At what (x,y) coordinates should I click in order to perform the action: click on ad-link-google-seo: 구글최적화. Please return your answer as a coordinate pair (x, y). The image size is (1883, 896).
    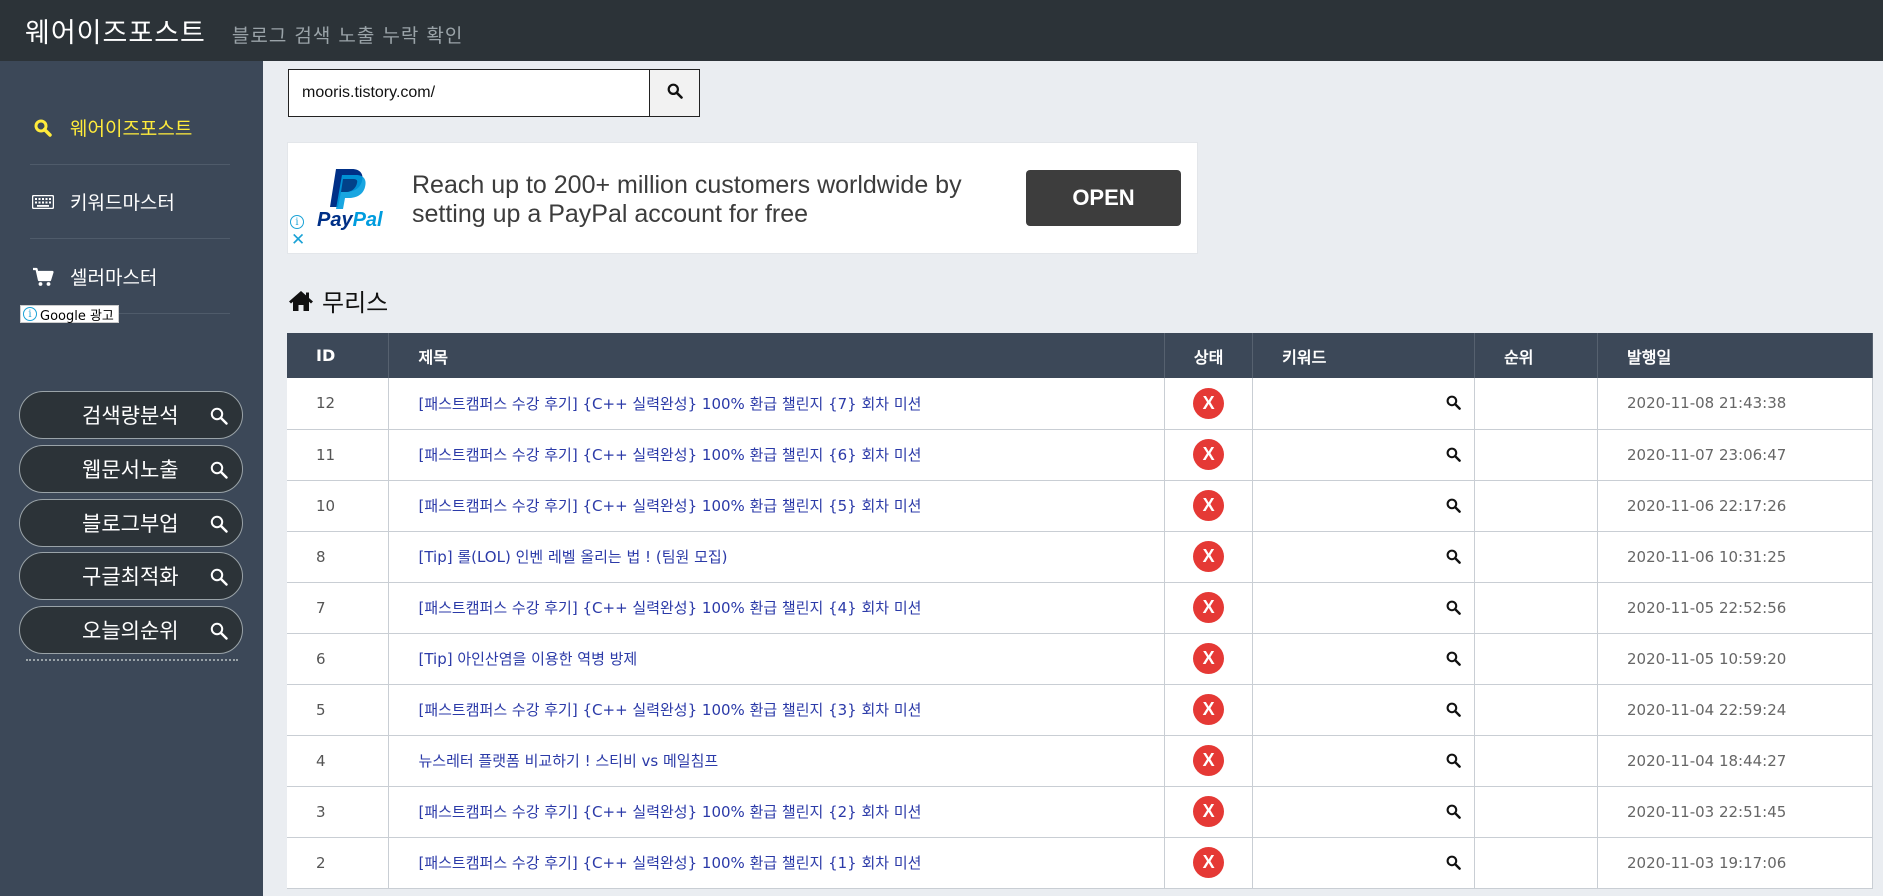
    Looking at the image, I should click on (131, 576).